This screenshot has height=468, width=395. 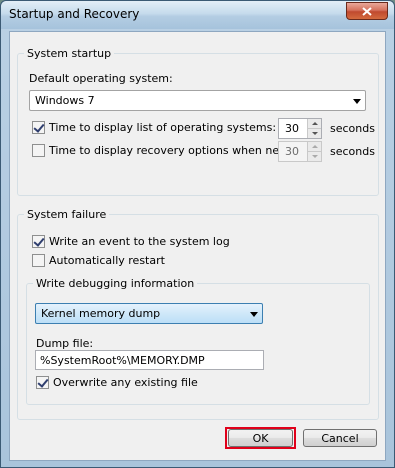 I want to click on ok-button-label: OK, so click(x=260, y=438).